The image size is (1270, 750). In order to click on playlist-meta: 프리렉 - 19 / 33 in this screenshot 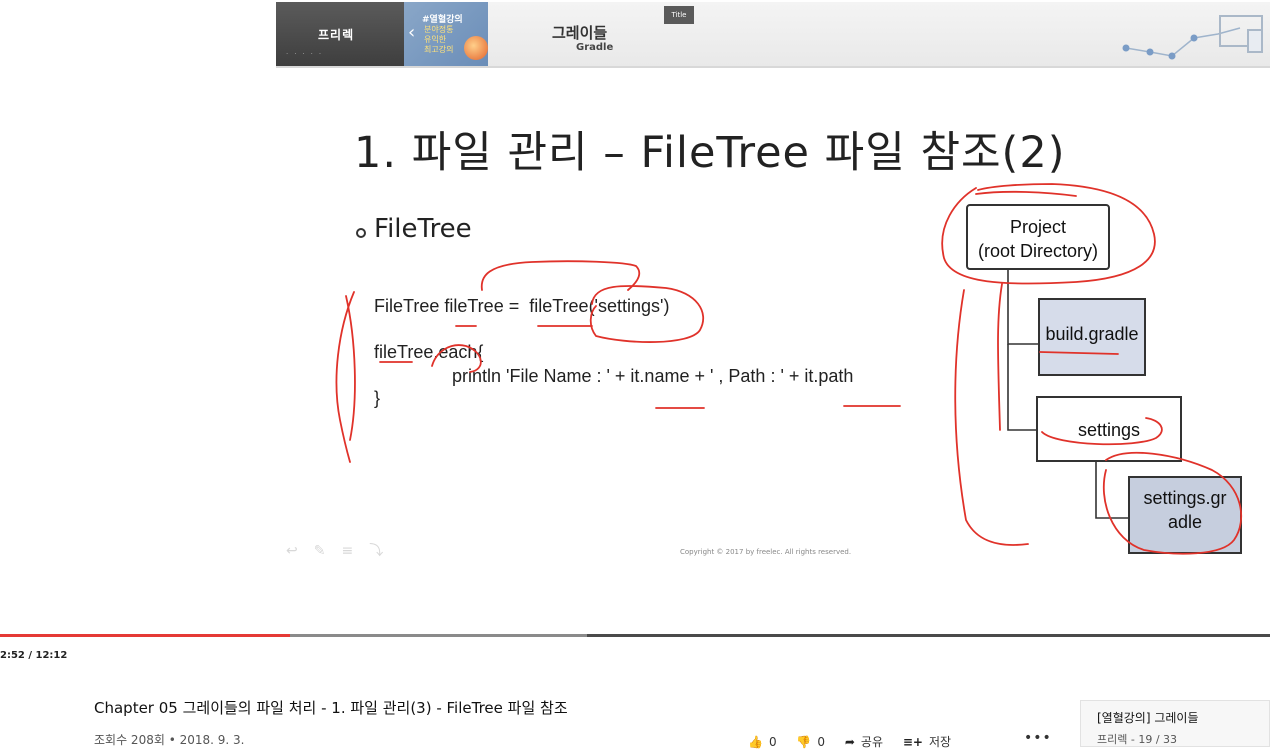, I will do `click(1137, 739)`.